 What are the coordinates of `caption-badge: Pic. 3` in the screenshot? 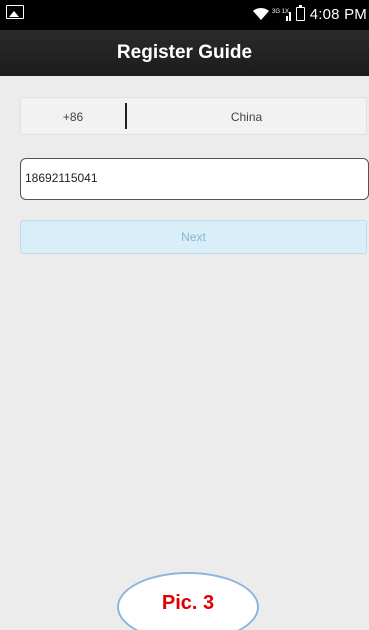 It's located at (188, 601).